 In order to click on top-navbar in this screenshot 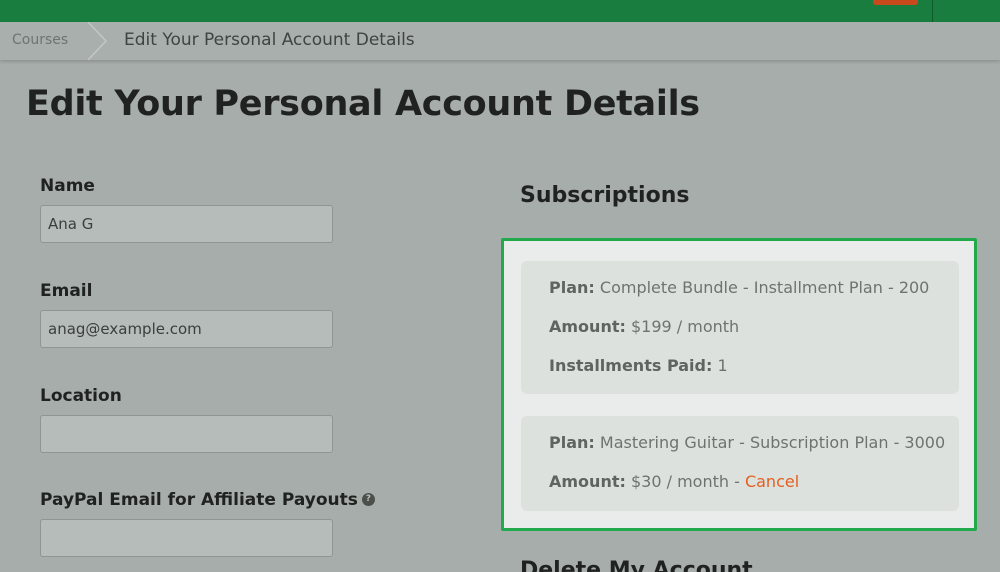, I will do `click(500, 11)`.